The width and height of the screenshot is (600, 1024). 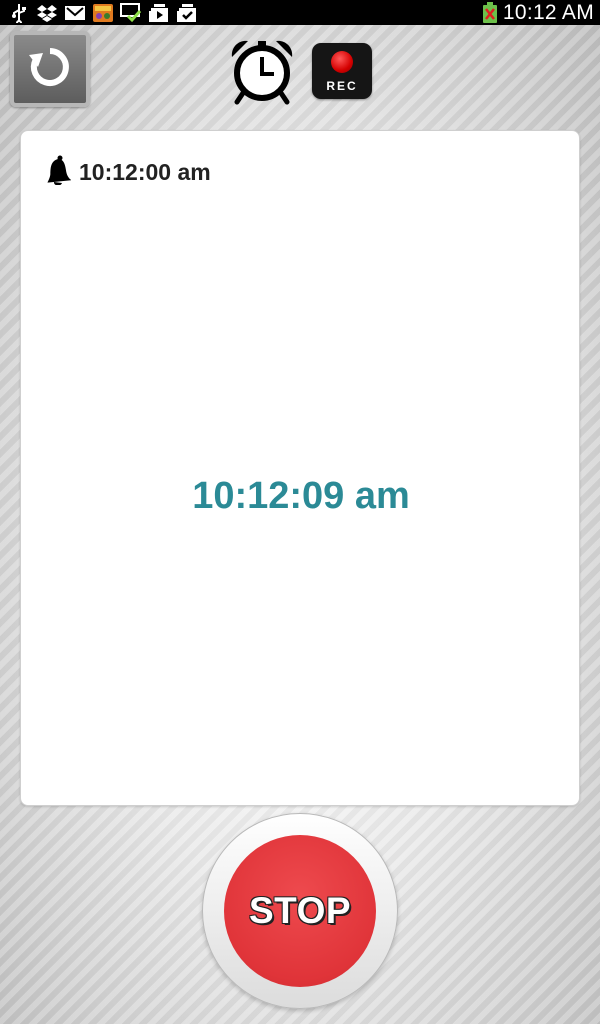 What do you see at coordinates (342, 86) in the screenshot?
I see `record-label: REC` at bounding box center [342, 86].